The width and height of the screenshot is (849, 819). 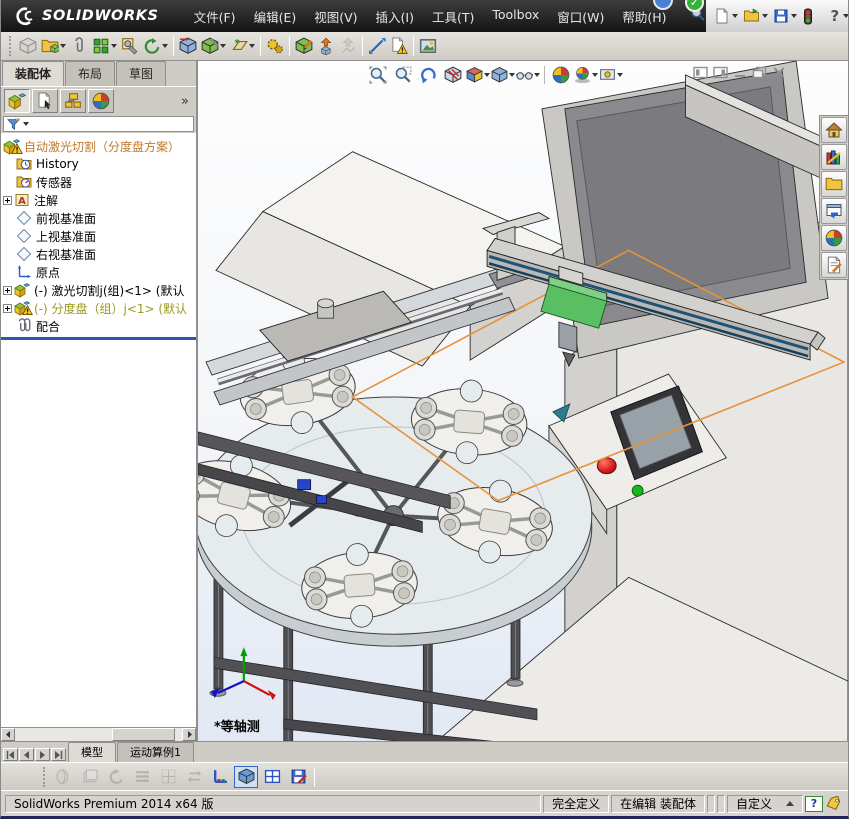 What do you see at coordinates (785, 16) in the screenshot?
I see `save-button` at bounding box center [785, 16].